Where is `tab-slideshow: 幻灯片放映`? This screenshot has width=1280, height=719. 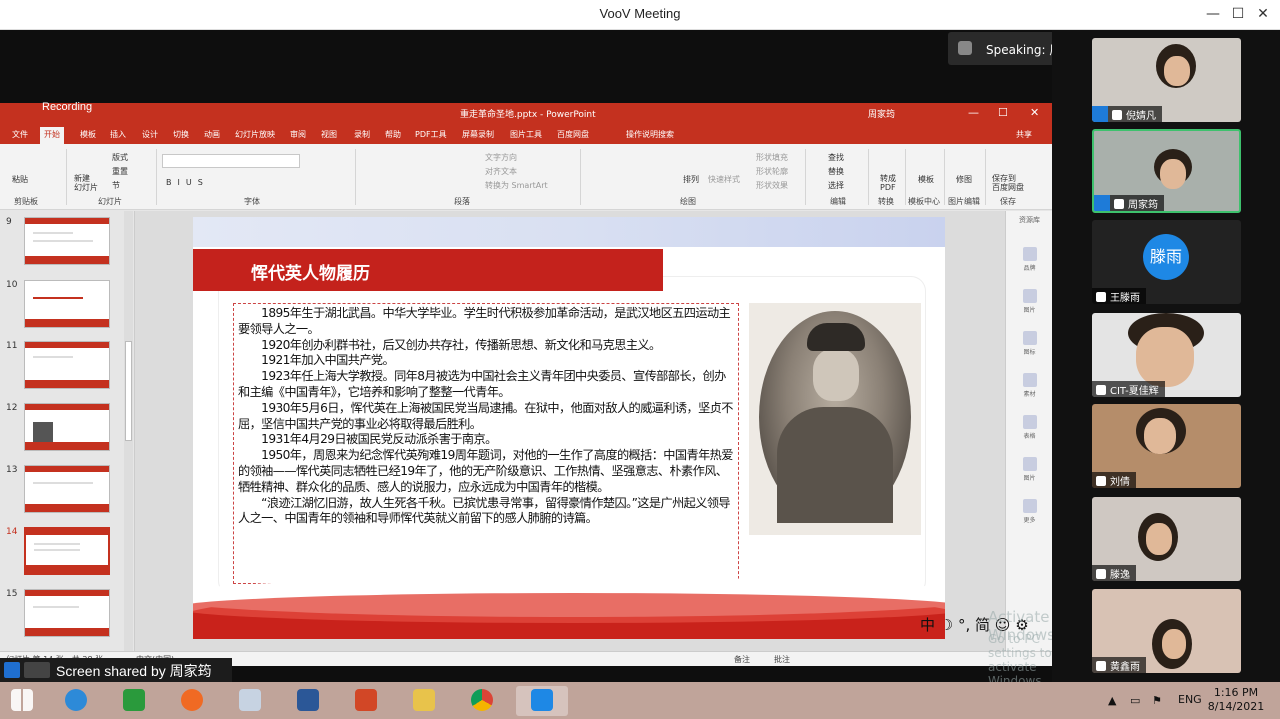 tab-slideshow: 幻灯片放映 is located at coordinates (255, 134).